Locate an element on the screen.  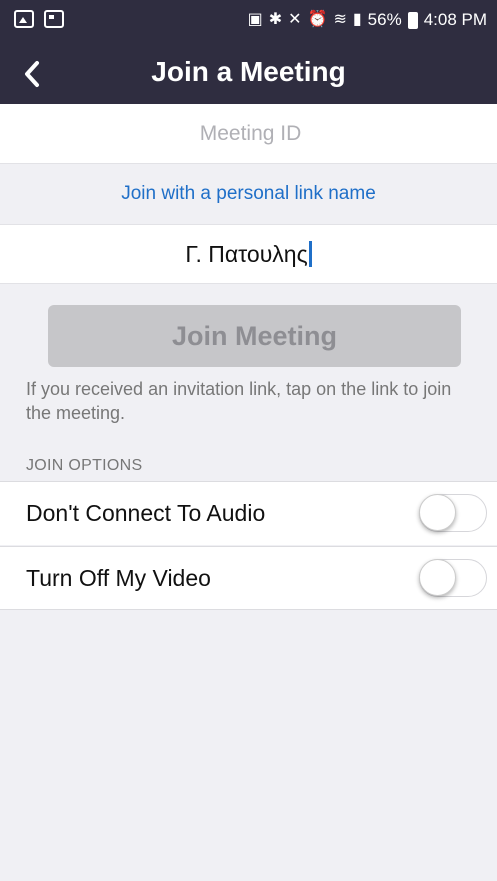
personal-link-label: Join with a personal link name is located at coordinates (248, 193).